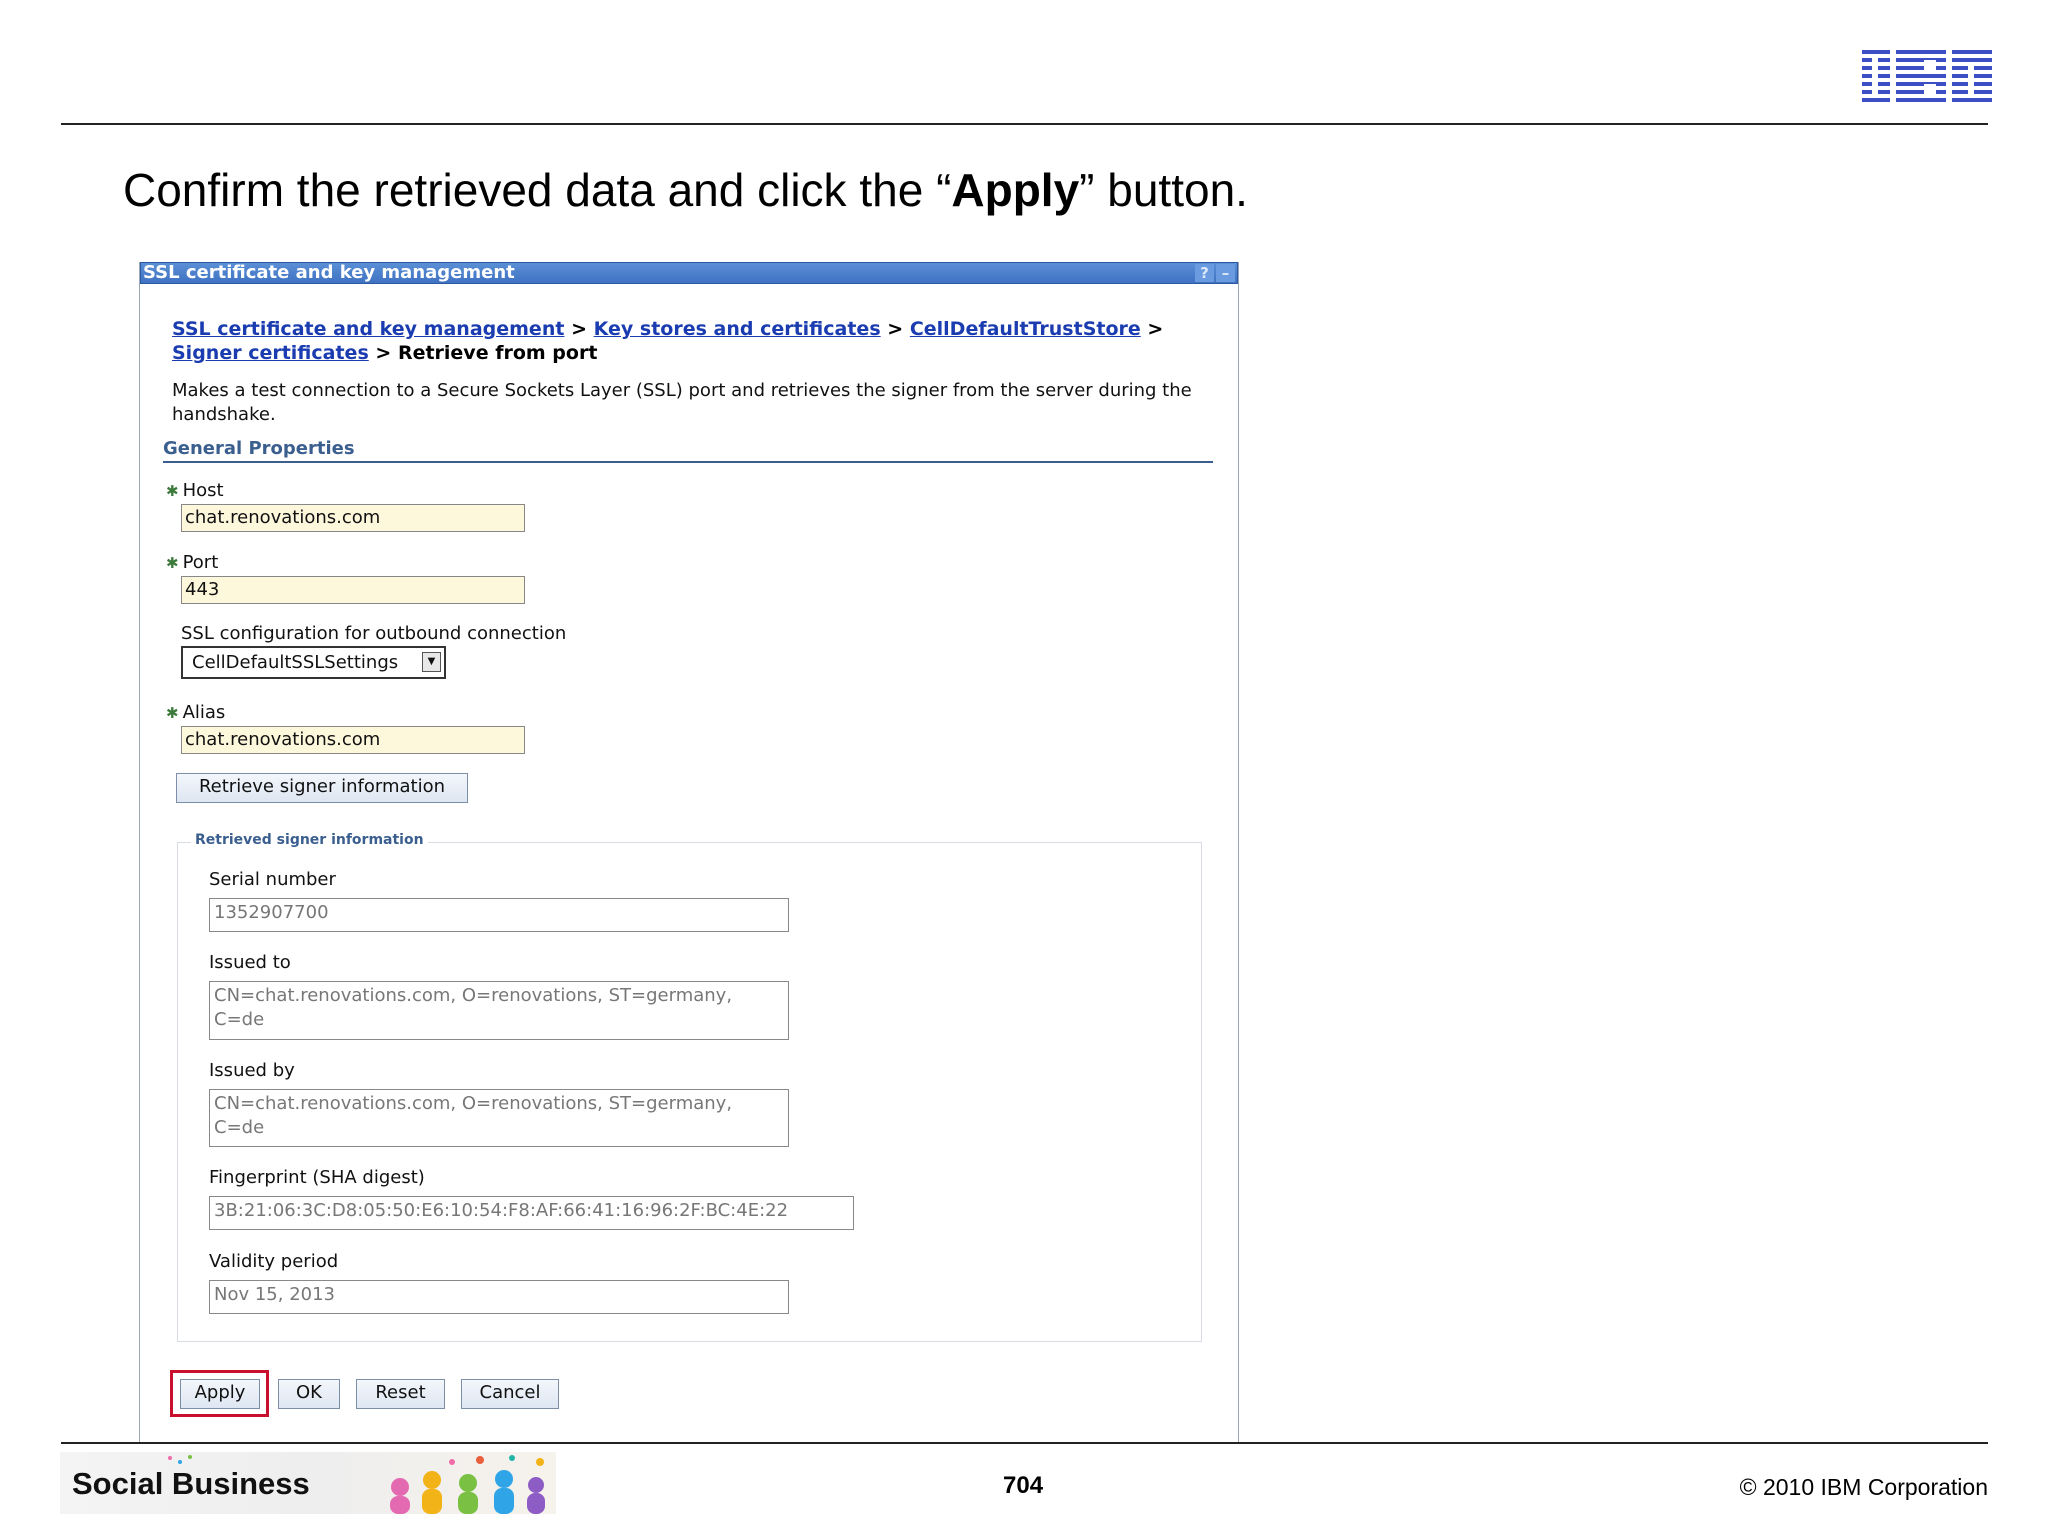 Image resolution: width=2048 pixels, height=1536 pixels. Describe the element at coordinates (737, 329) in the screenshot. I see `breadcrumb-key-stores: Key stores and certificates` at that location.